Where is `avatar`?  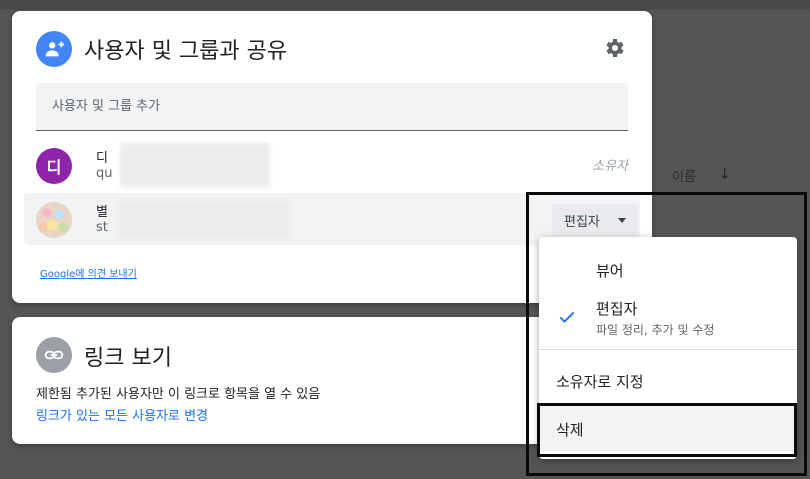
avatar is located at coordinates (54, 220).